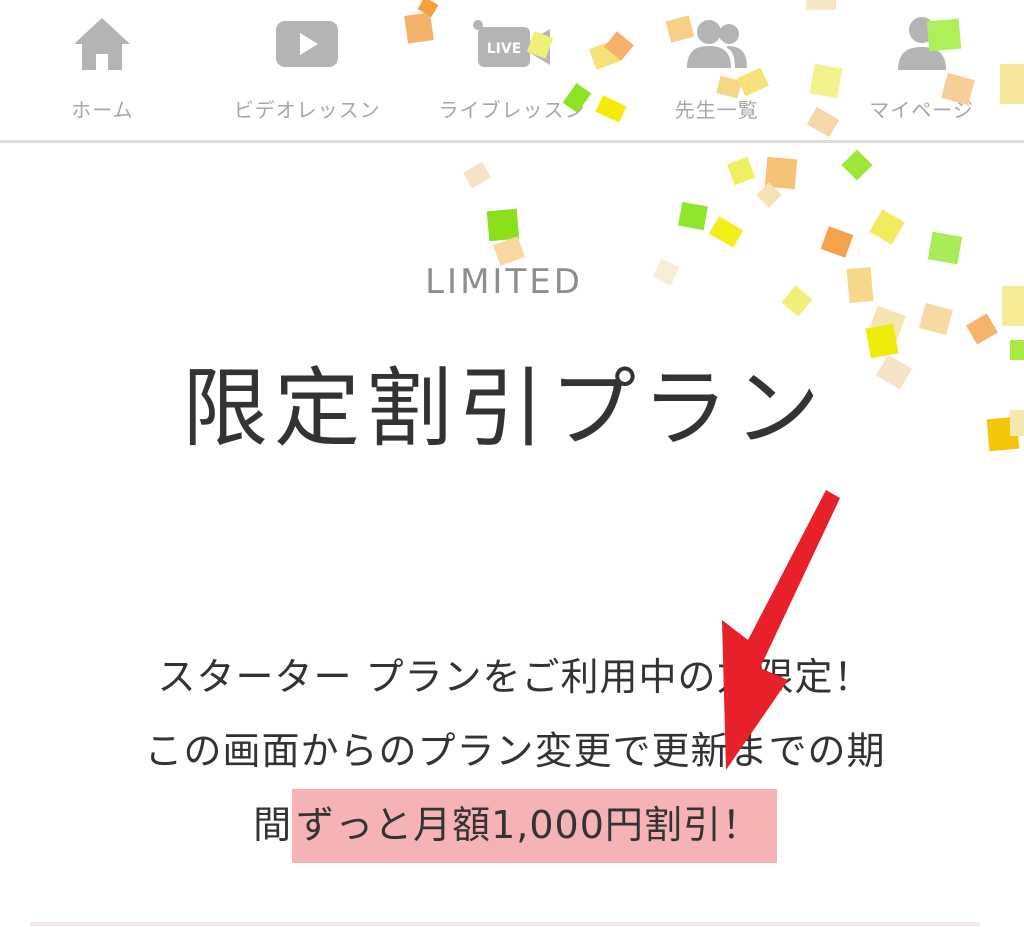 The width and height of the screenshot is (1024, 927). I want to click on nav-item-mypage: マイページ, so click(922, 61).